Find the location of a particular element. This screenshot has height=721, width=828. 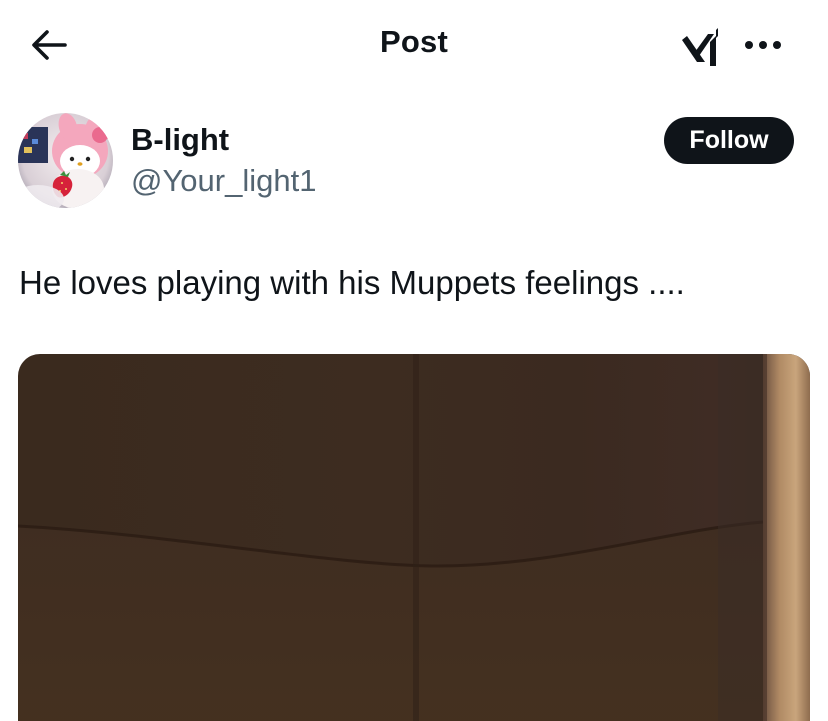

author-display-name: B-light is located at coordinates (180, 140).